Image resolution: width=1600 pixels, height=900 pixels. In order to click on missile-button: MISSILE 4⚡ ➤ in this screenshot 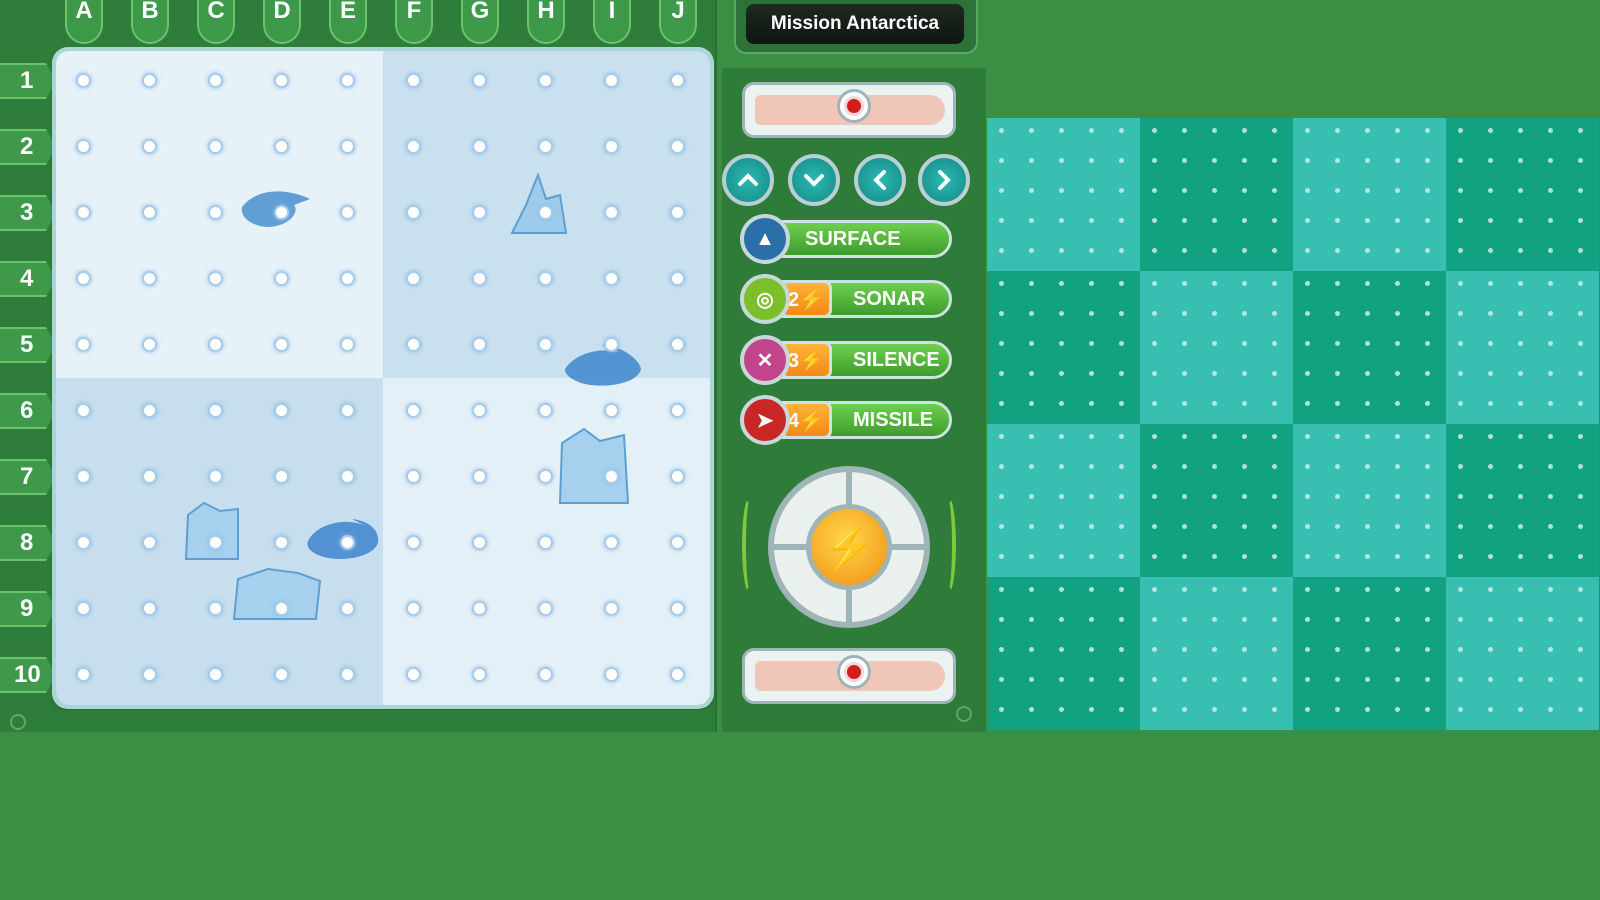, I will do `click(850, 420)`.